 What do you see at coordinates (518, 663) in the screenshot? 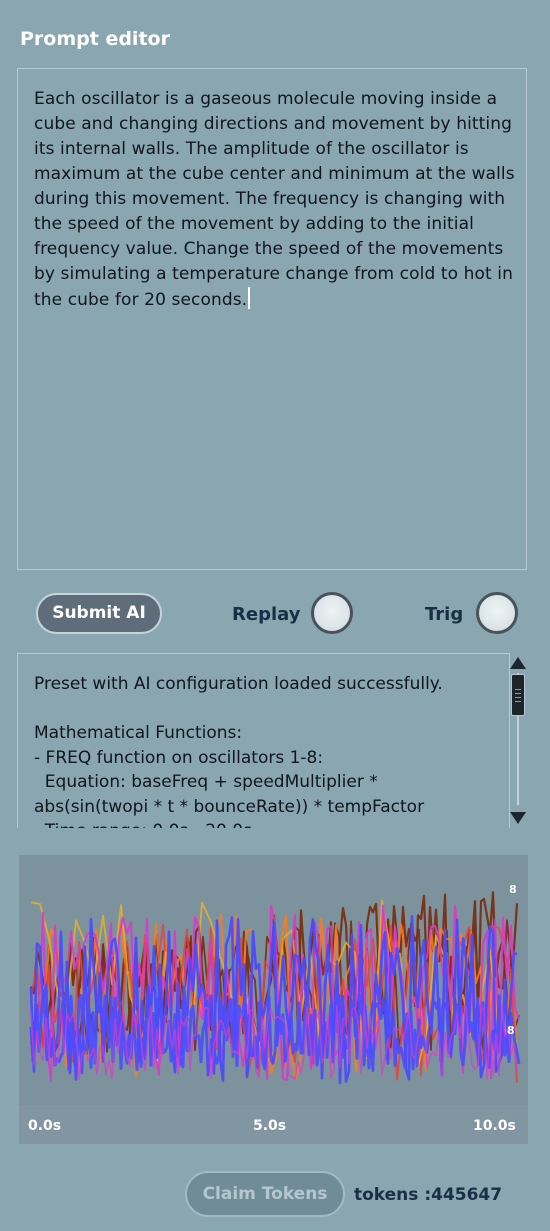
I see `scroll-up-arrow-icon` at bounding box center [518, 663].